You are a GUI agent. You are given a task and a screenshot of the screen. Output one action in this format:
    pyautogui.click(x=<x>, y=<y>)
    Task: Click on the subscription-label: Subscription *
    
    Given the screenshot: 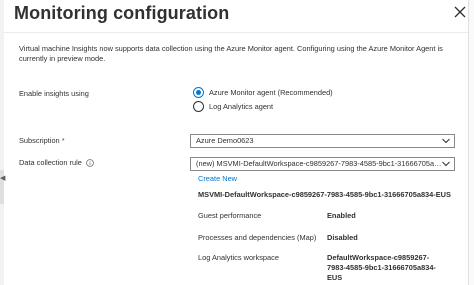 What is the action you would take?
    pyautogui.click(x=42, y=140)
    